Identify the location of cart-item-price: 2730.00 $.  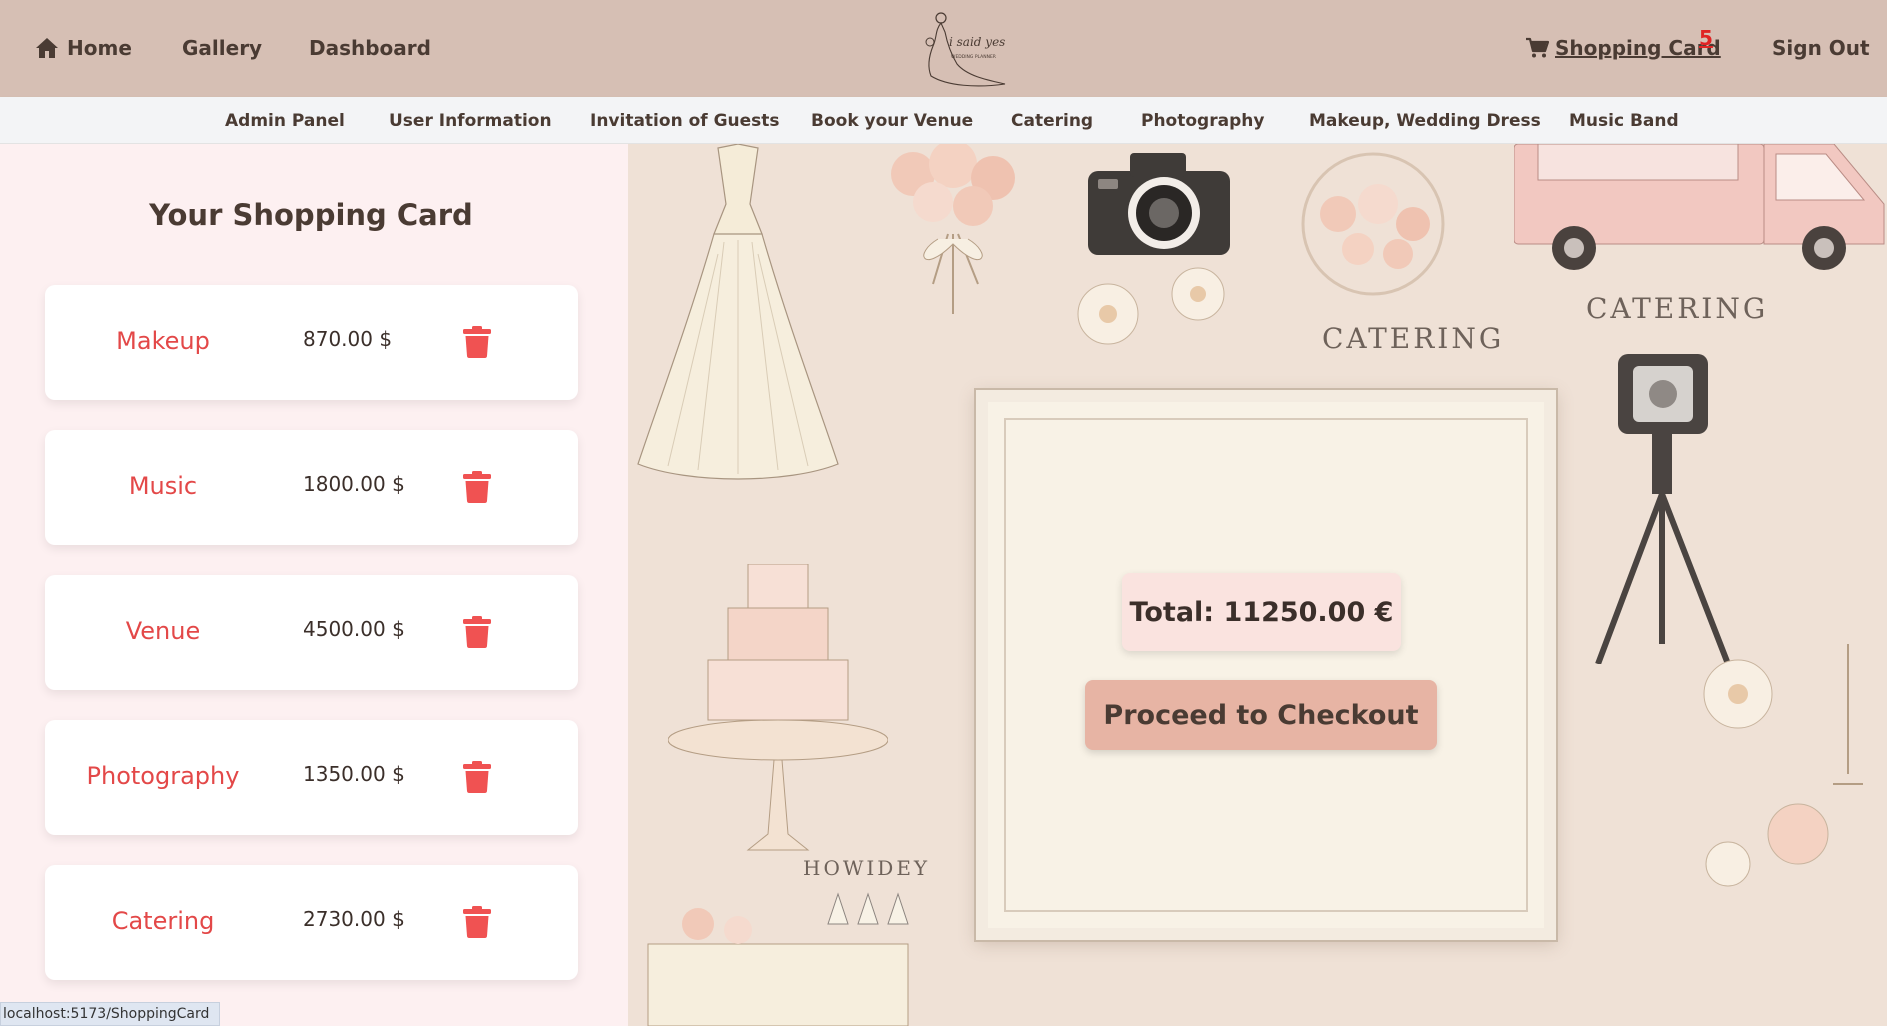
(354, 919).